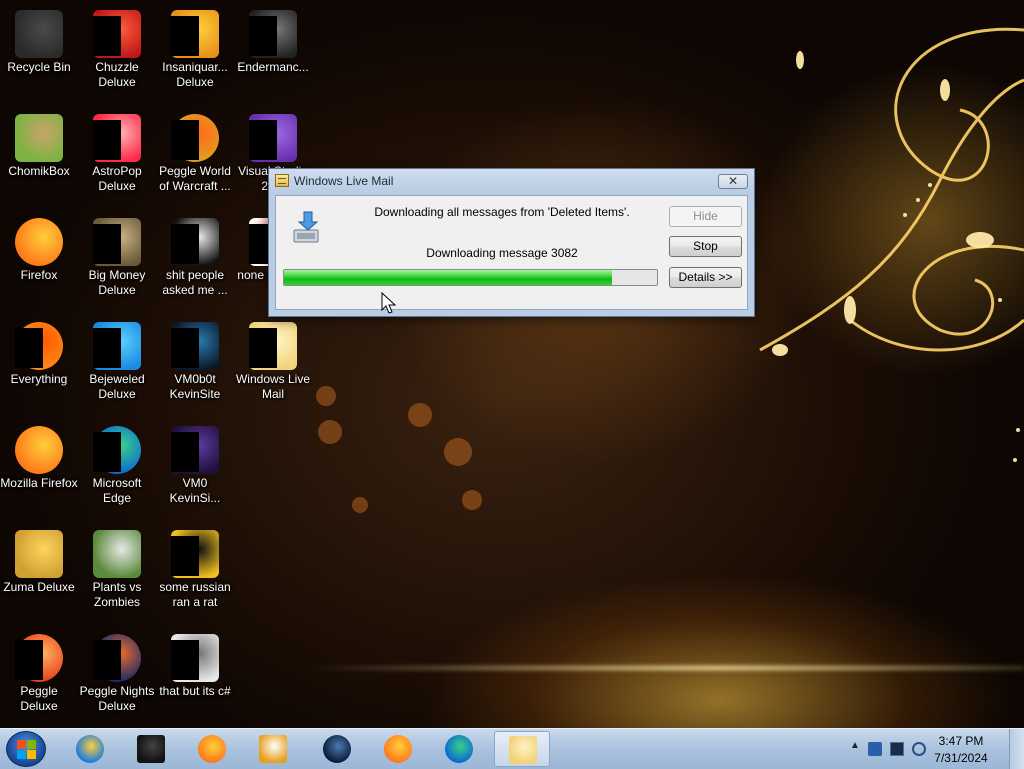  What do you see at coordinates (117, 74) in the screenshot?
I see `desktop-icon-label: Chuzzle Deluxe` at bounding box center [117, 74].